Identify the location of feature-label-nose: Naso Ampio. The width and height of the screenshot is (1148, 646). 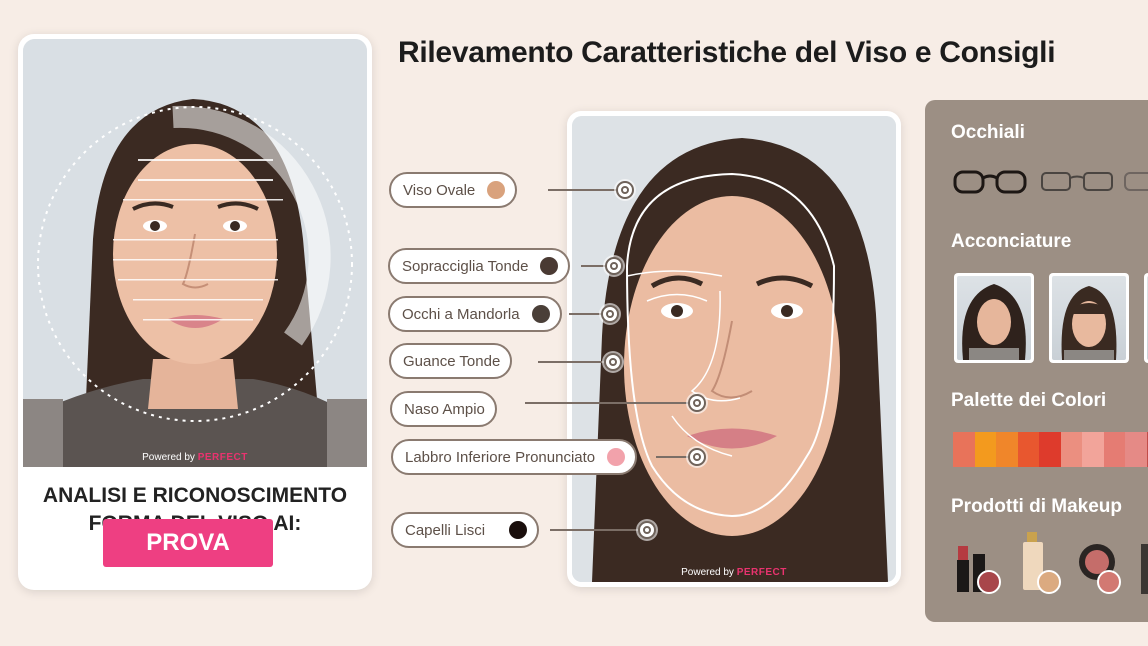
(443, 409).